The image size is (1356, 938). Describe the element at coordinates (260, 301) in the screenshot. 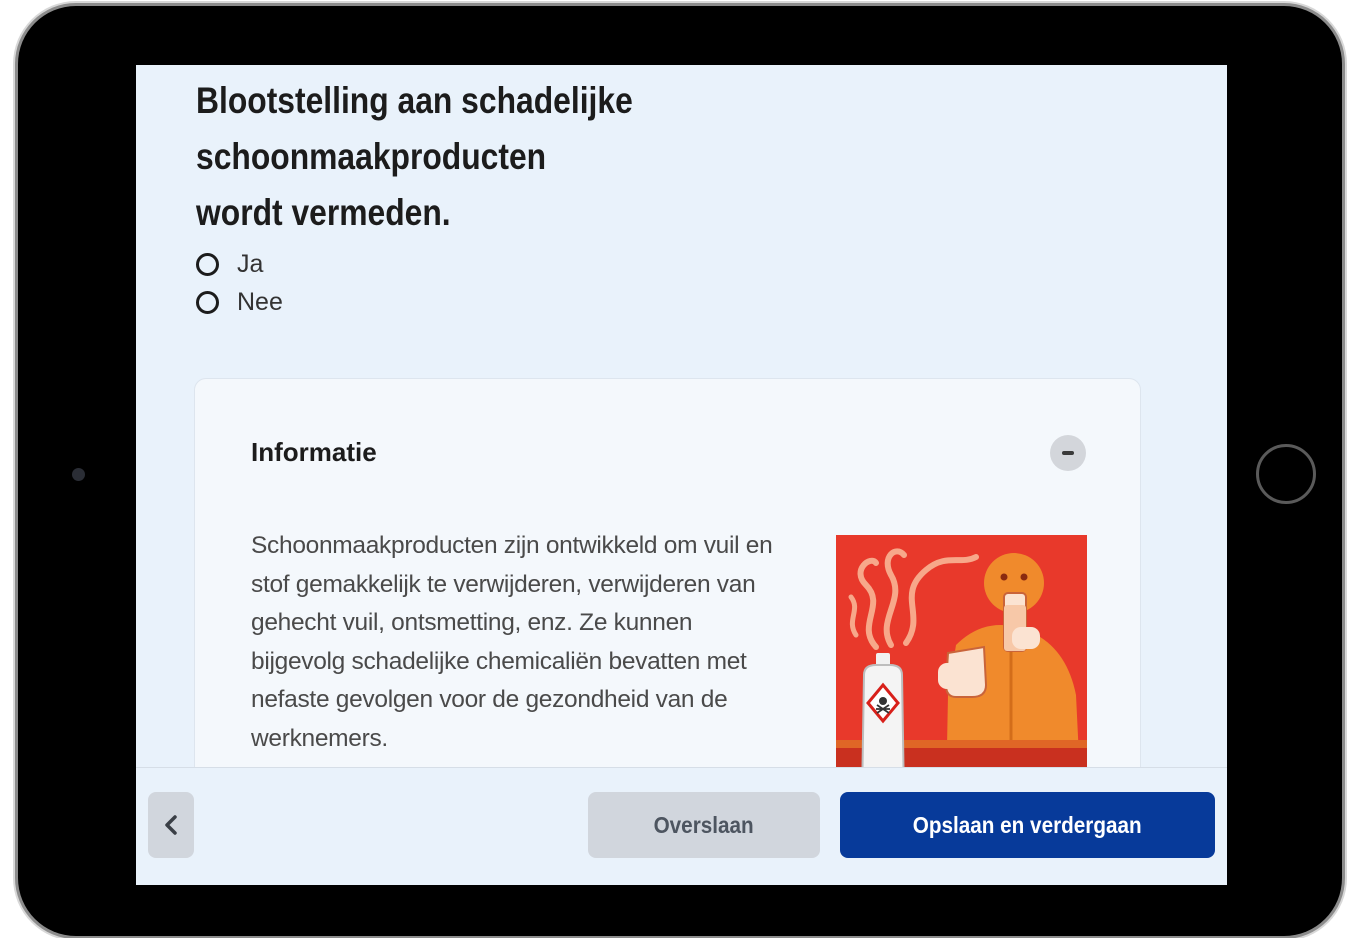

I see `option-label: Nee` at that location.